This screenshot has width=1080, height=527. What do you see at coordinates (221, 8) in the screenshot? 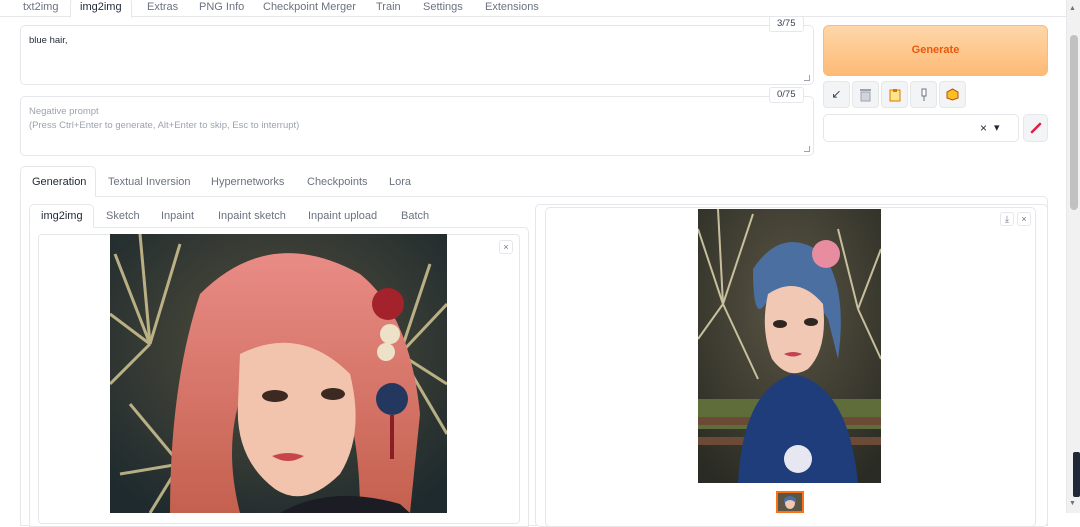
I see `tab-png-info: PNG Info` at bounding box center [221, 8].